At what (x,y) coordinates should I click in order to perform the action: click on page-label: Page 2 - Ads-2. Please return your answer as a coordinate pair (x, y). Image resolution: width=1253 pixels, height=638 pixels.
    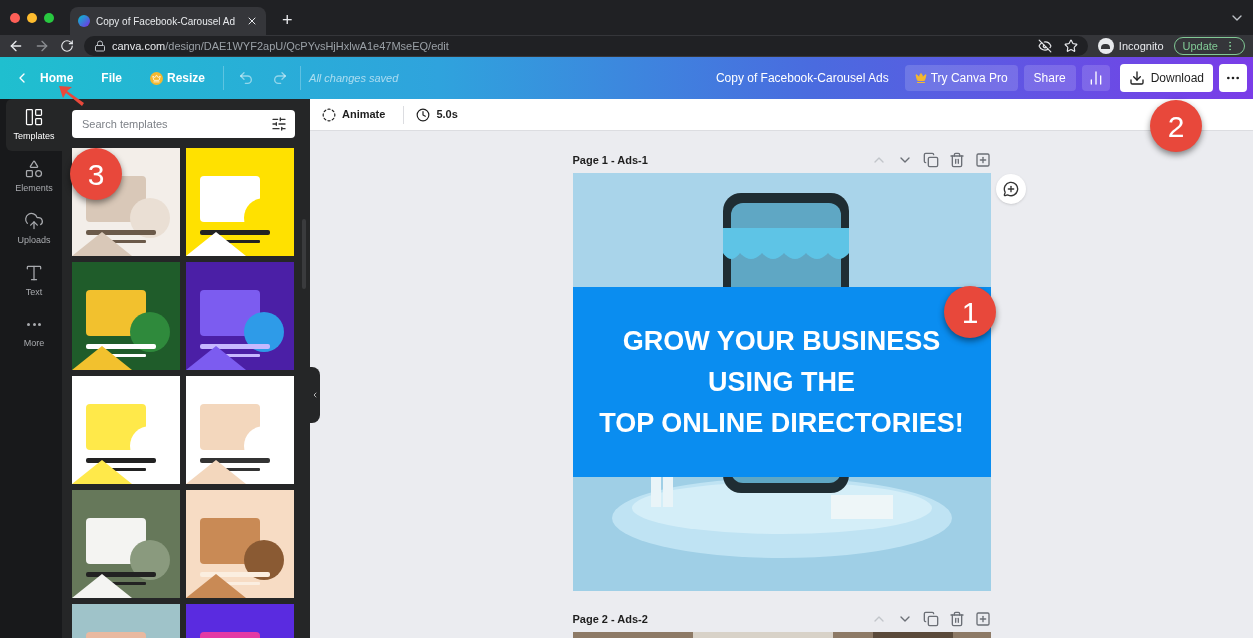
    Looking at the image, I should click on (610, 619).